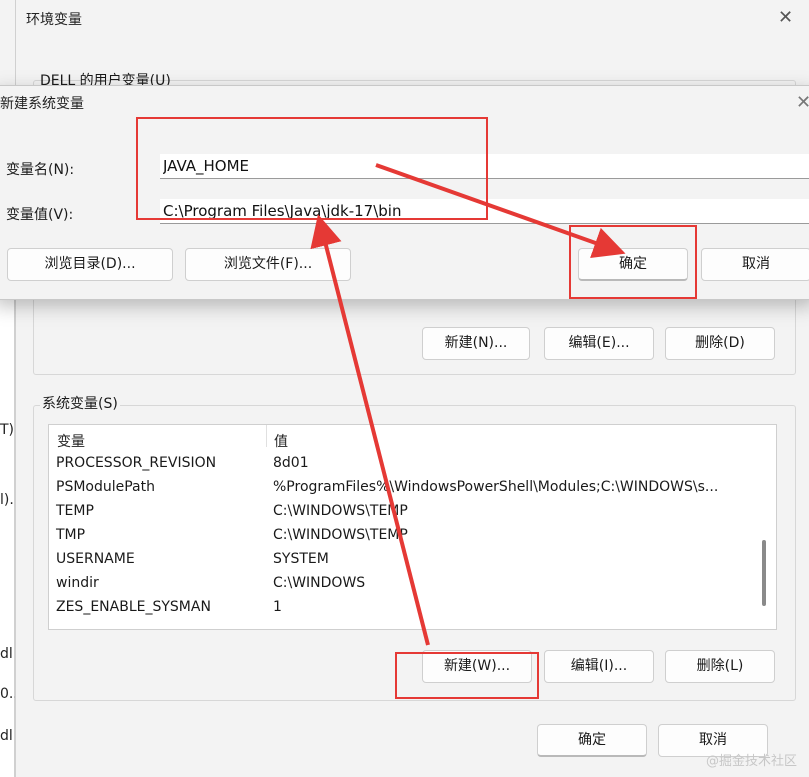 This screenshot has width=809, height=777. Describe the element at coordinates (751, 761) in the screenshot. I see `watermark-text: @掘金技术社区` at that location.